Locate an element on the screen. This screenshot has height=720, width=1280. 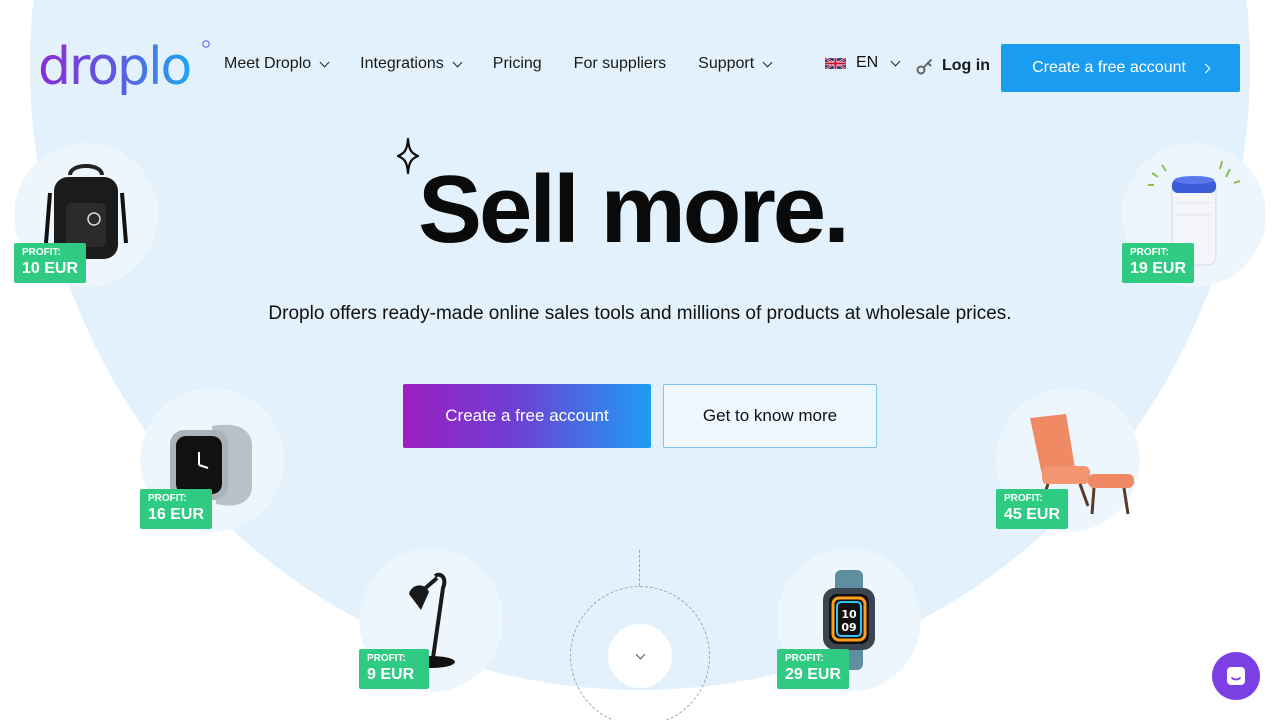
profit-badge: PROFIT: 19 EUR is located at coordinates (1158, 263).